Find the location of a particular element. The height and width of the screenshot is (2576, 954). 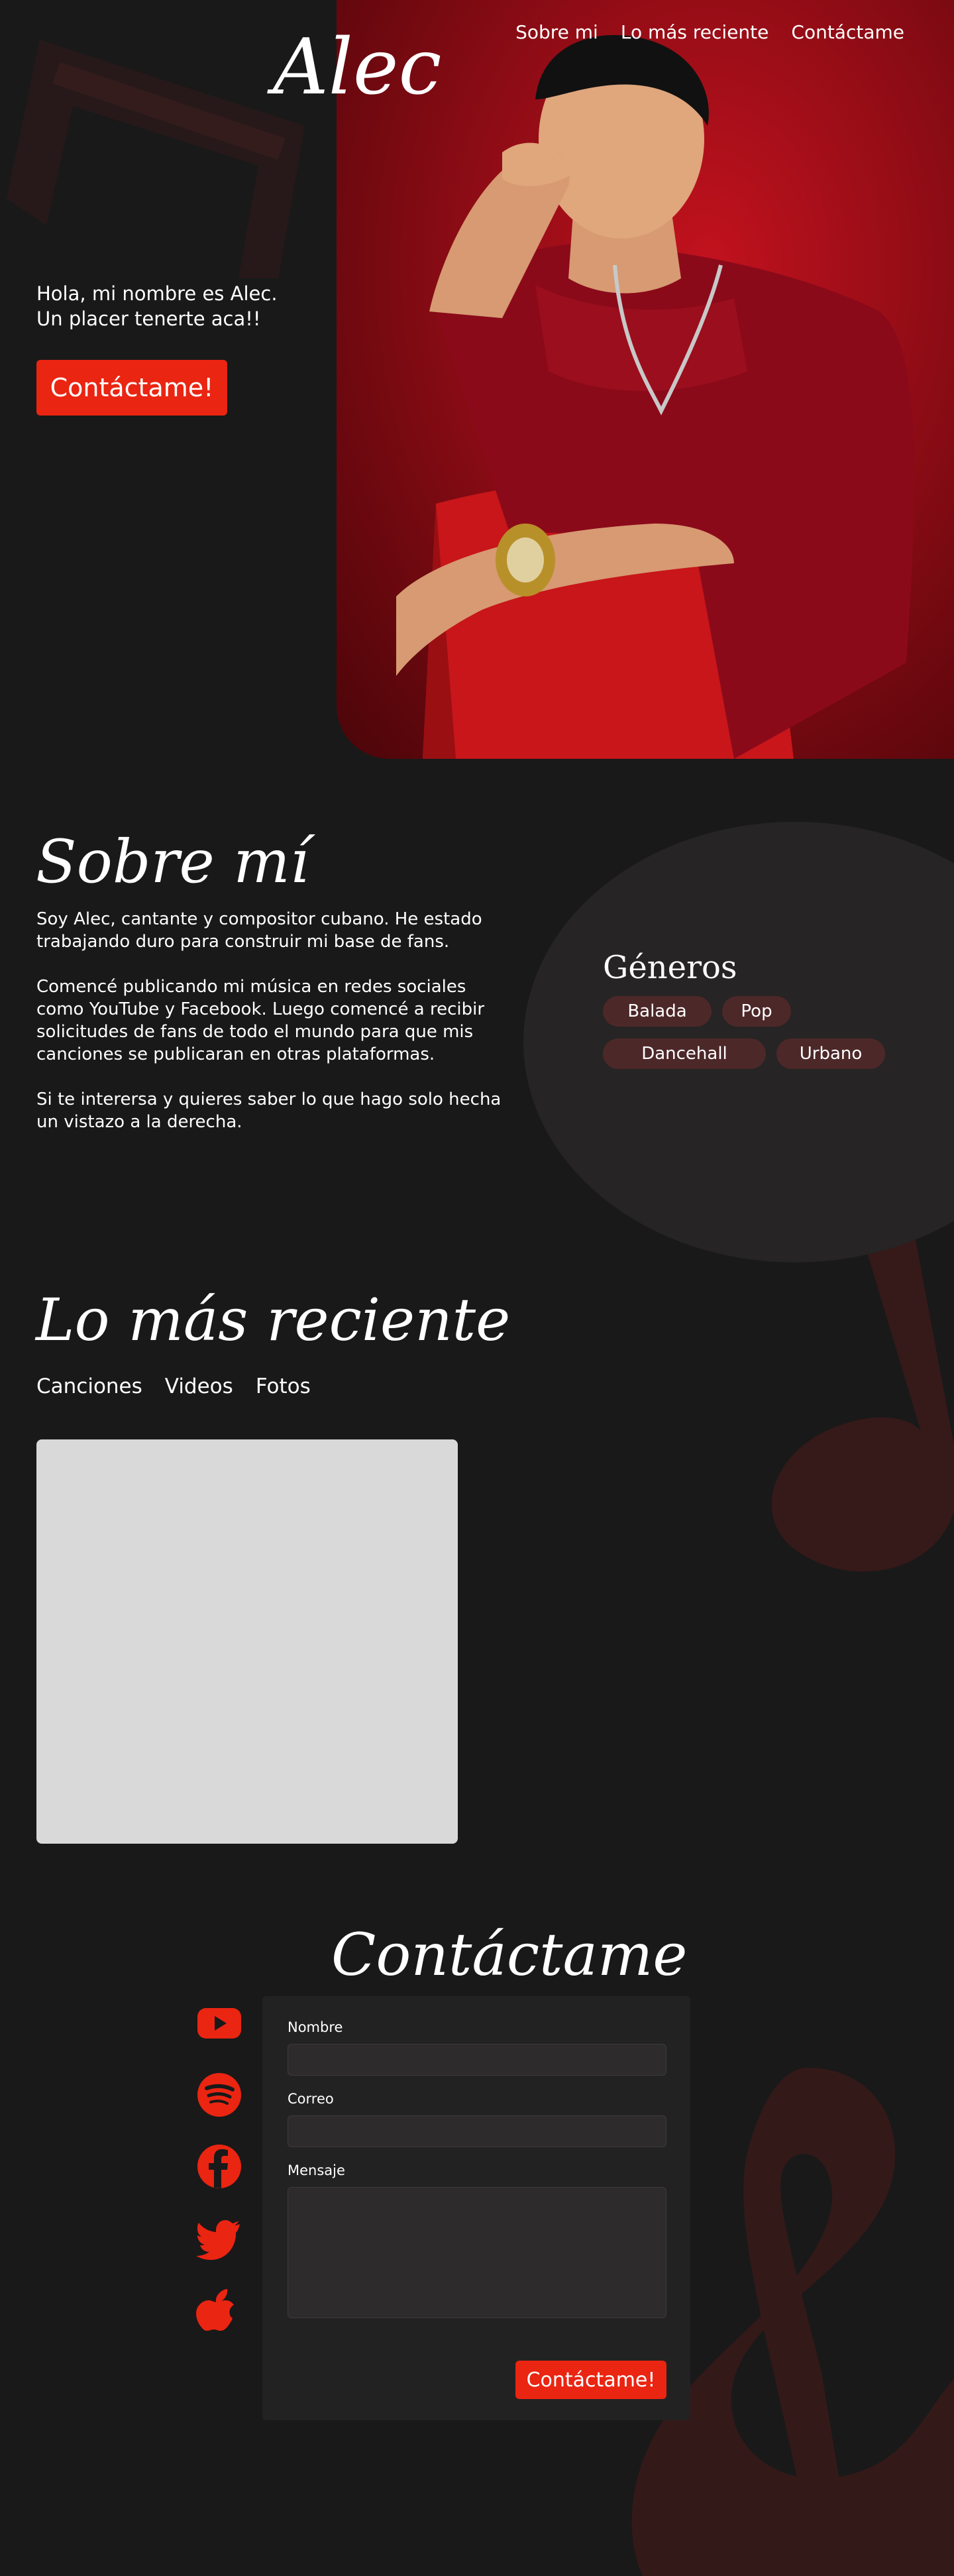

recent-title: Lo más reciente is located at coordinates (273, 1320).